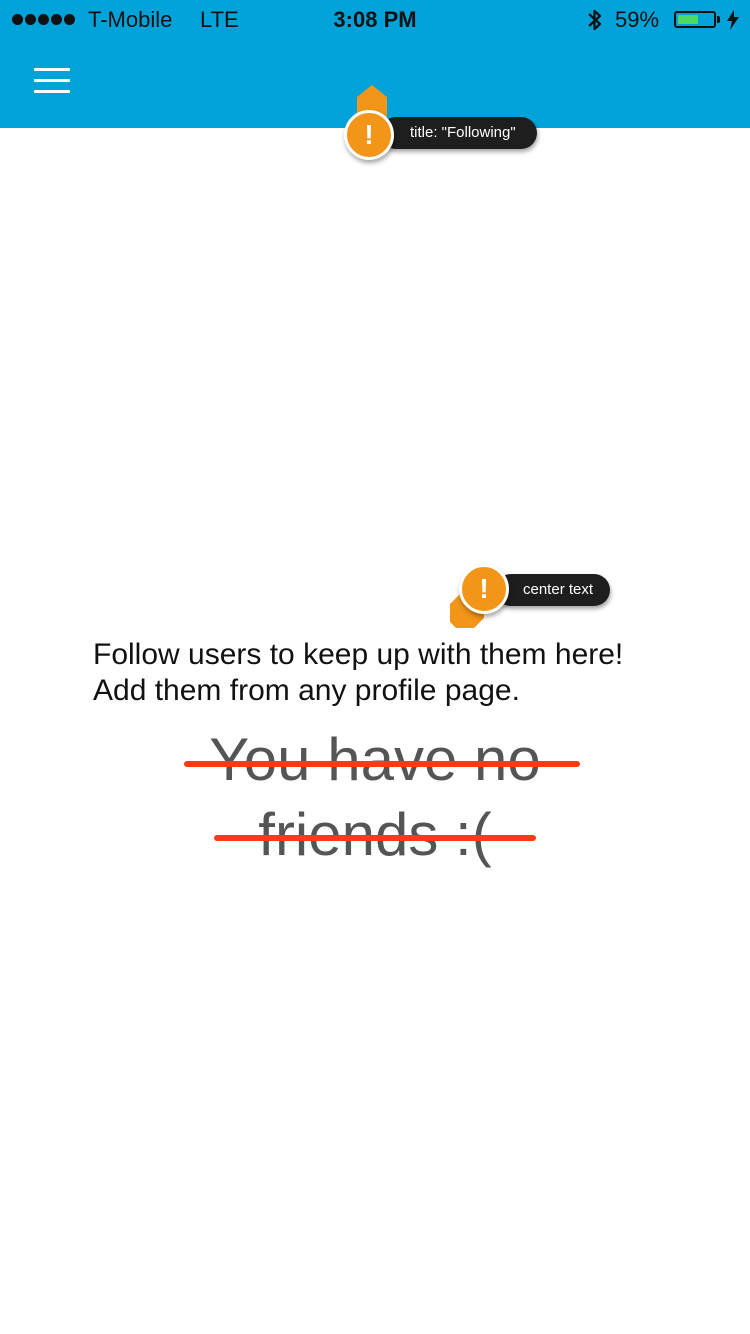 The image size is (750, 1334). Describe the element at coordinates (375, 20) in the screenshot. I see `status-bar: T-Mobile LTE 3:08 PM 59%` at that location.